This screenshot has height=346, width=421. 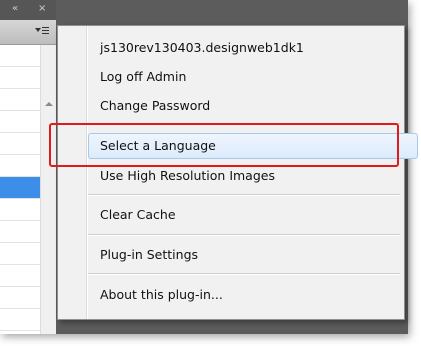 What do you see at coordinates (28, 32) in the screenshot?
I see `panel-header` at bounding box center [28, 32].